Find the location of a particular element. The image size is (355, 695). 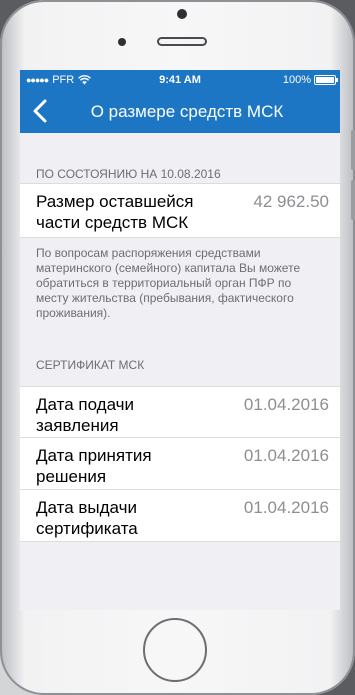

certificate-row-label: Дата подачи заявления is located at coordinates (85, 415).